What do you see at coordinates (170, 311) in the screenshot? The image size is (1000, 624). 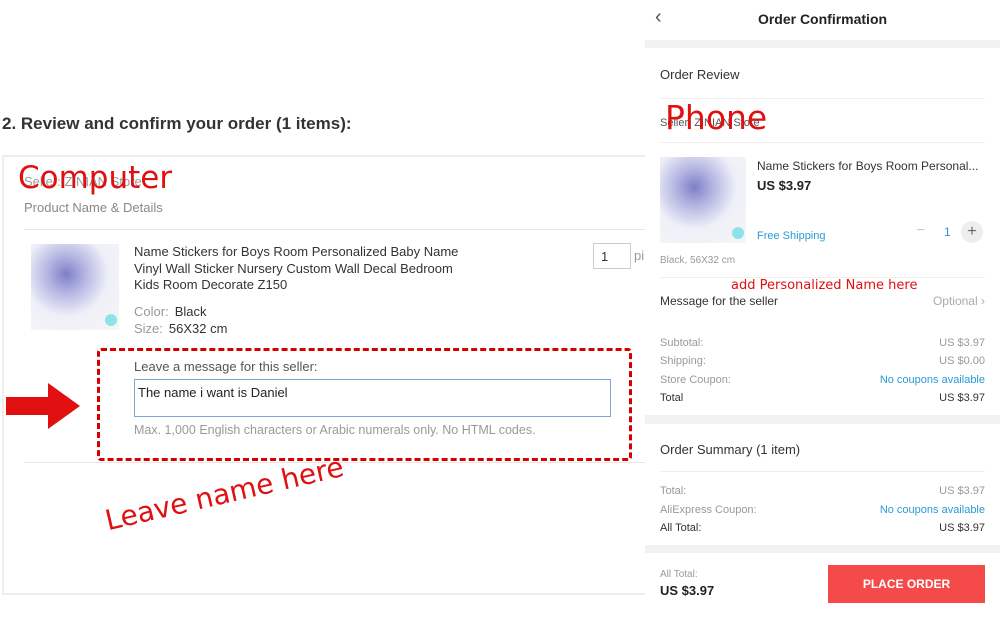 I see `color-attr: Color: Black` at bounding box center [170, 311].